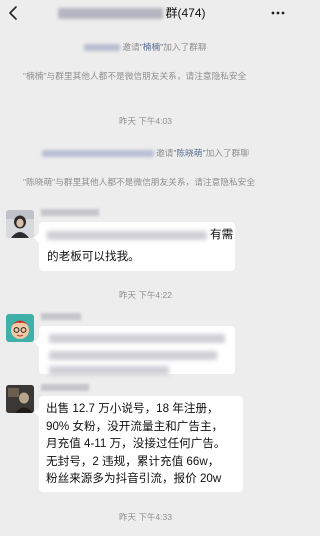 The width and height of the screenshot is (320, 536). I want to click on redacted-group-name, so click(111, 13).